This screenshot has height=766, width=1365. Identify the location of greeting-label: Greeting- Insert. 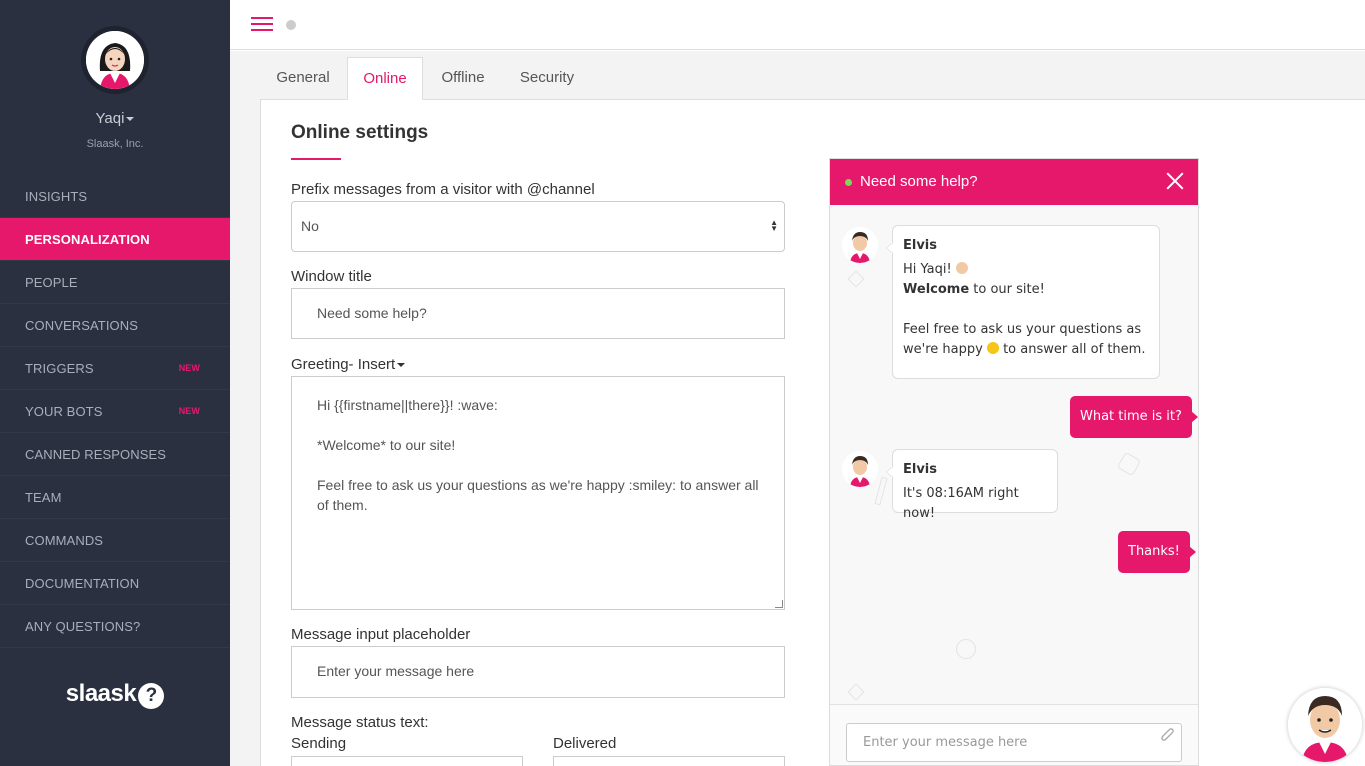
(343, 364).